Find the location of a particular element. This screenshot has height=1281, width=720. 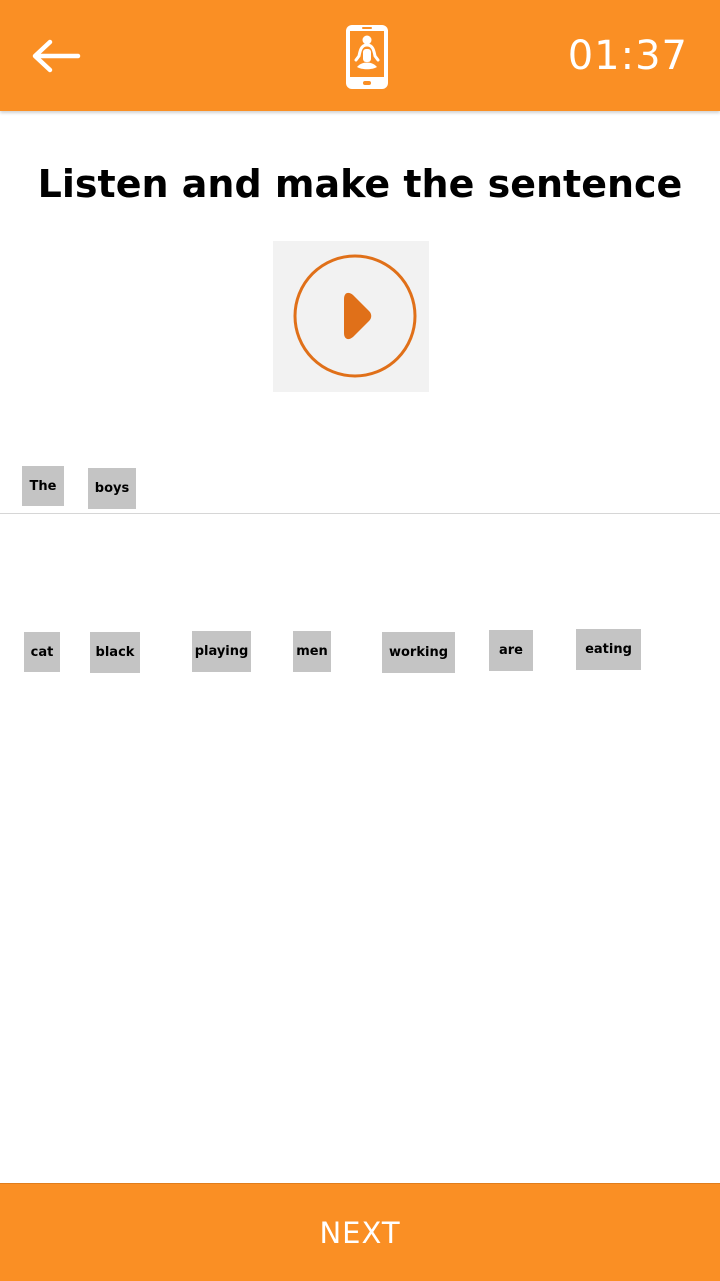

arrow-left-icon is located at coordinates (56, 56).